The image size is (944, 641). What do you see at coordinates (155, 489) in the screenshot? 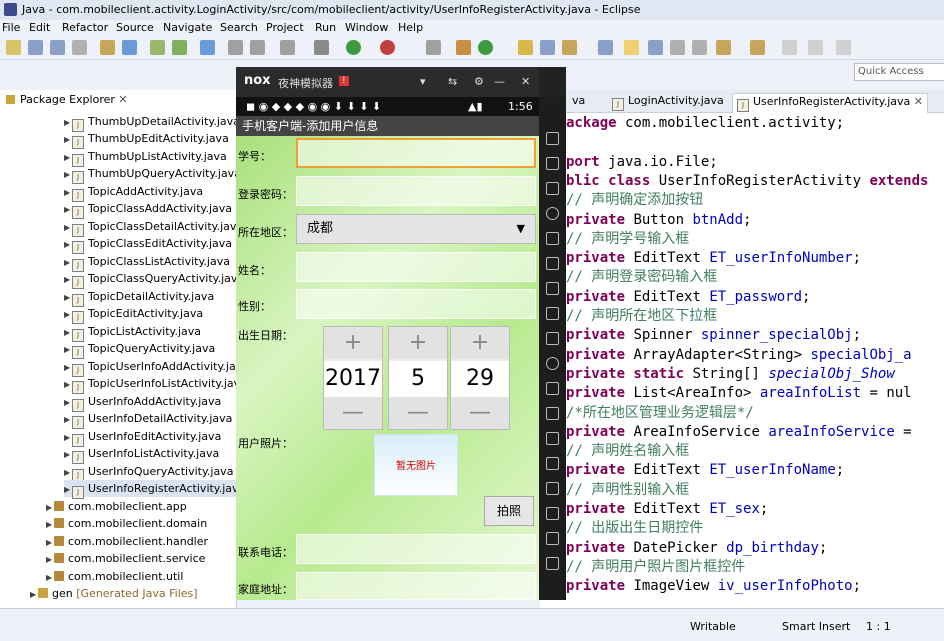
I see `tree-item-selected: ▶ J UserInfoRegisterActivity.java` at bounding box center [155, 489].